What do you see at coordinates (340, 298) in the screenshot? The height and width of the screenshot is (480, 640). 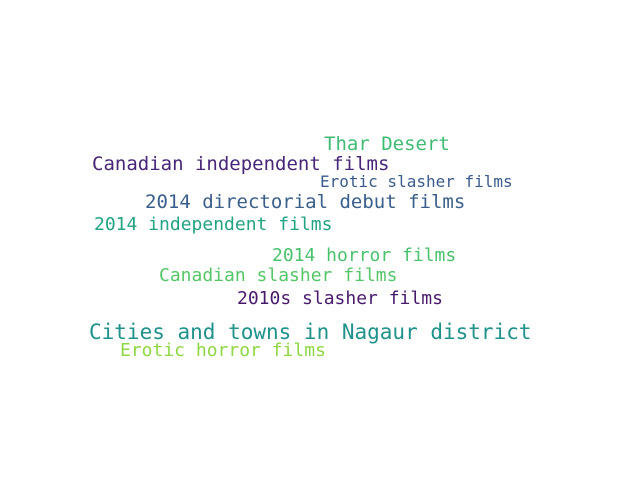 I see `word-2010s-slasher-films: 2010s slasher films` at bounding box center [340, 298].